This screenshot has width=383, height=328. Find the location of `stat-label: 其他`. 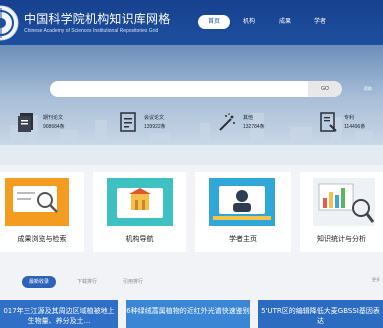

stat-label: 其他 is located at coordinates (248, 118).